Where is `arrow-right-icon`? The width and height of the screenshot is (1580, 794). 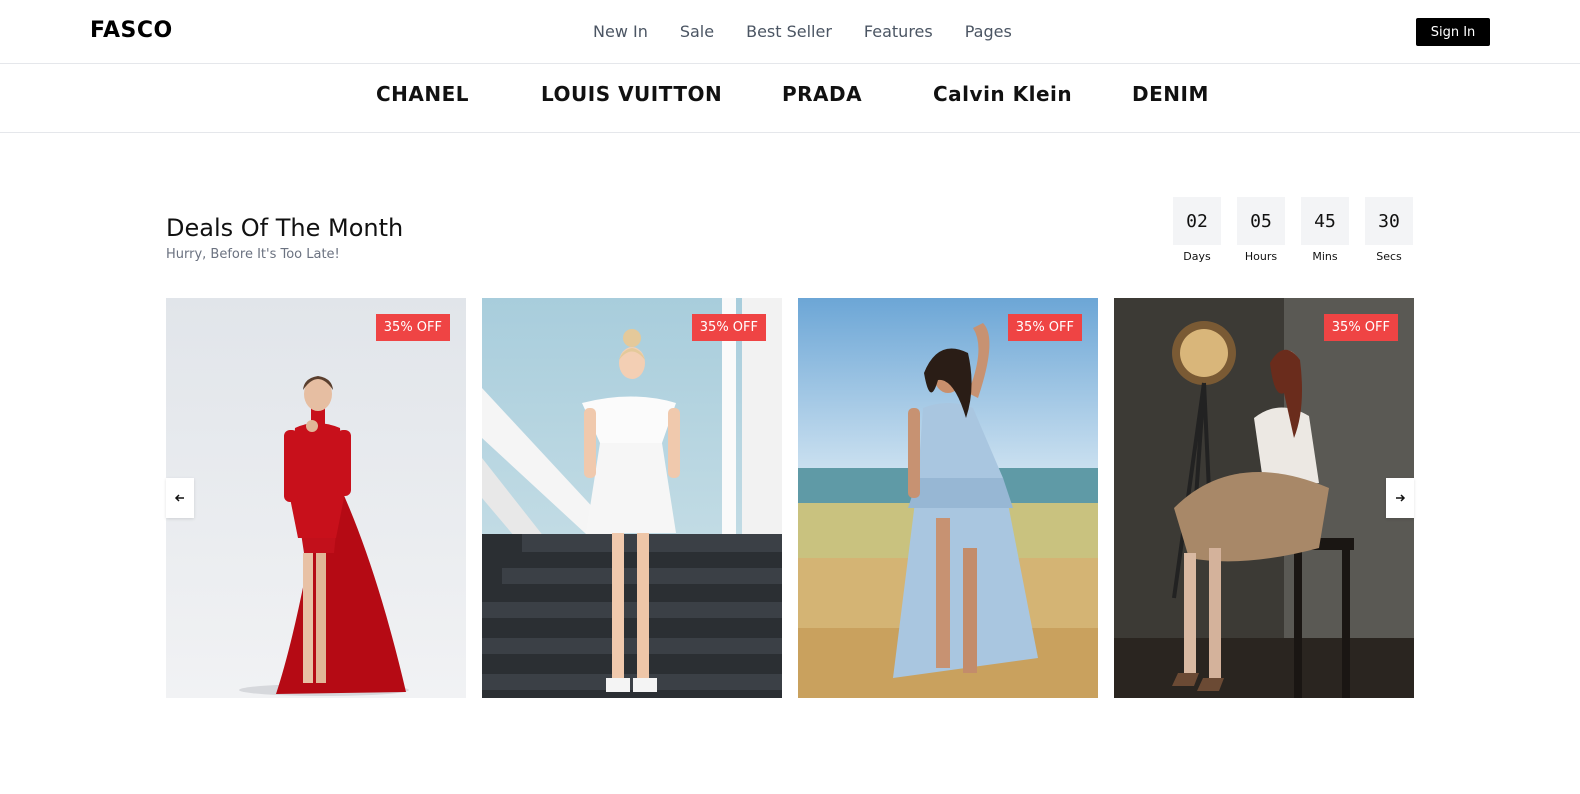 arrow-right-icon is located at coordinates (1401, 498).